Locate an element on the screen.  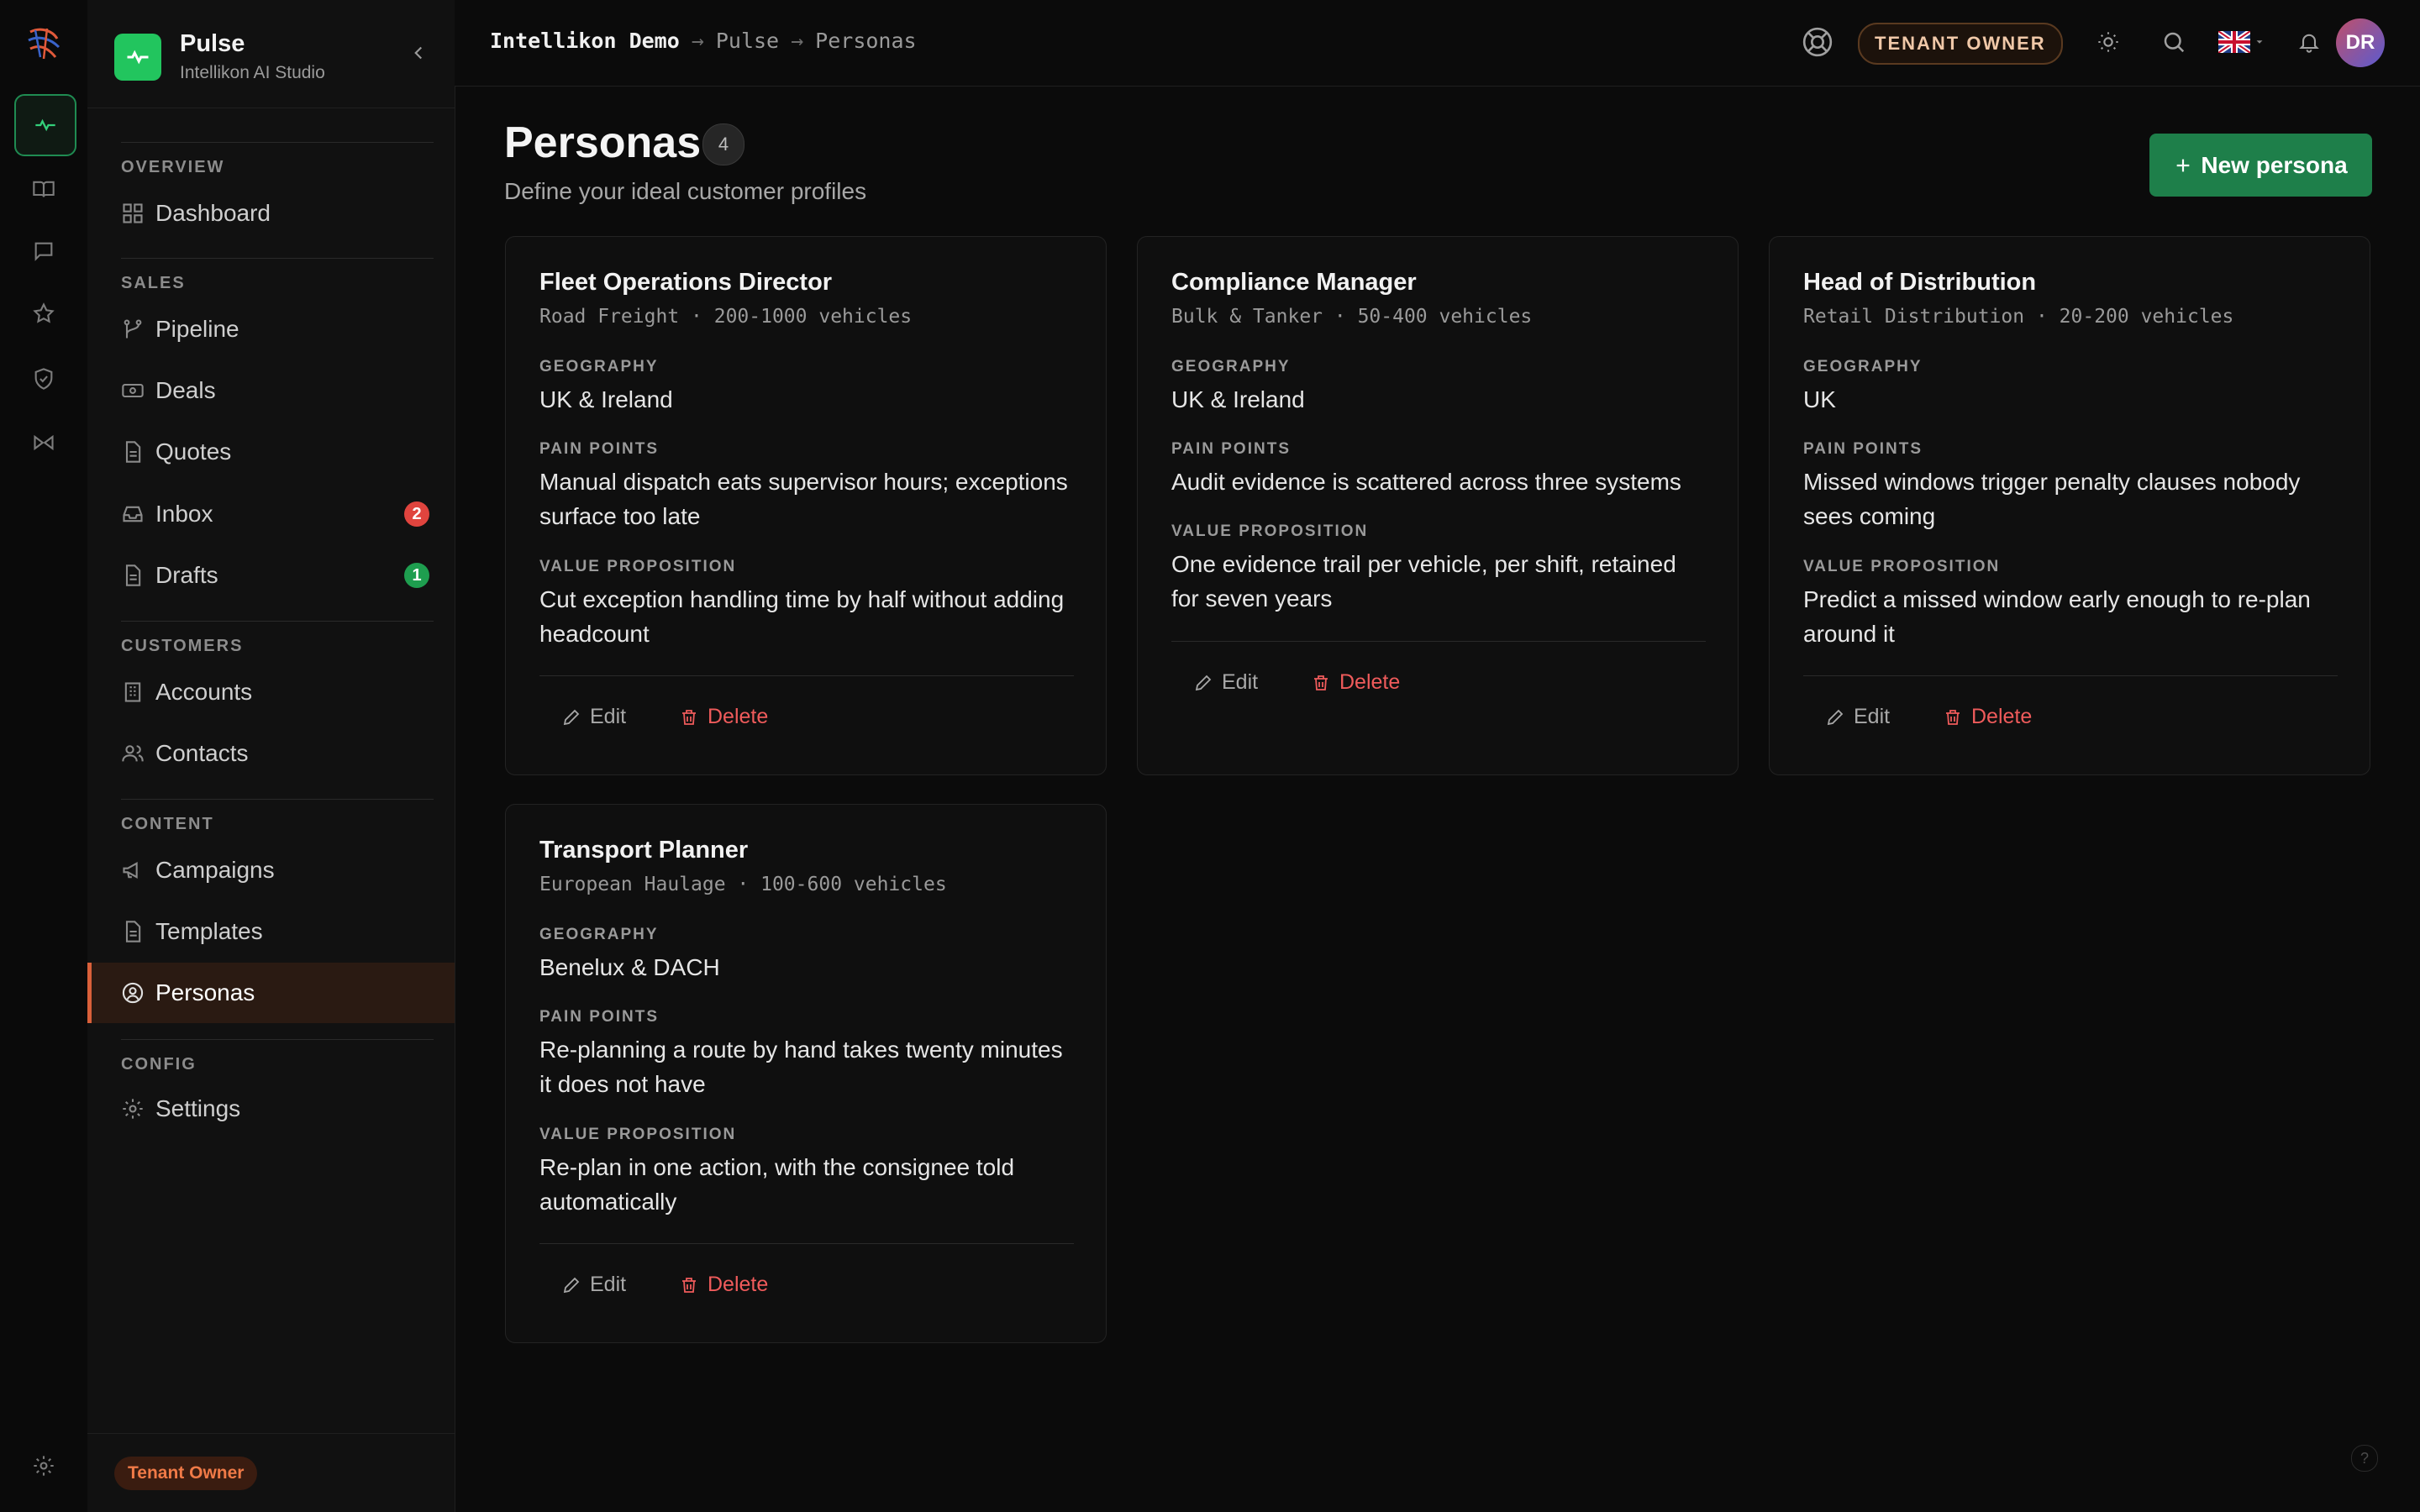
megaphone-icon is located at coordinates (130, 870).